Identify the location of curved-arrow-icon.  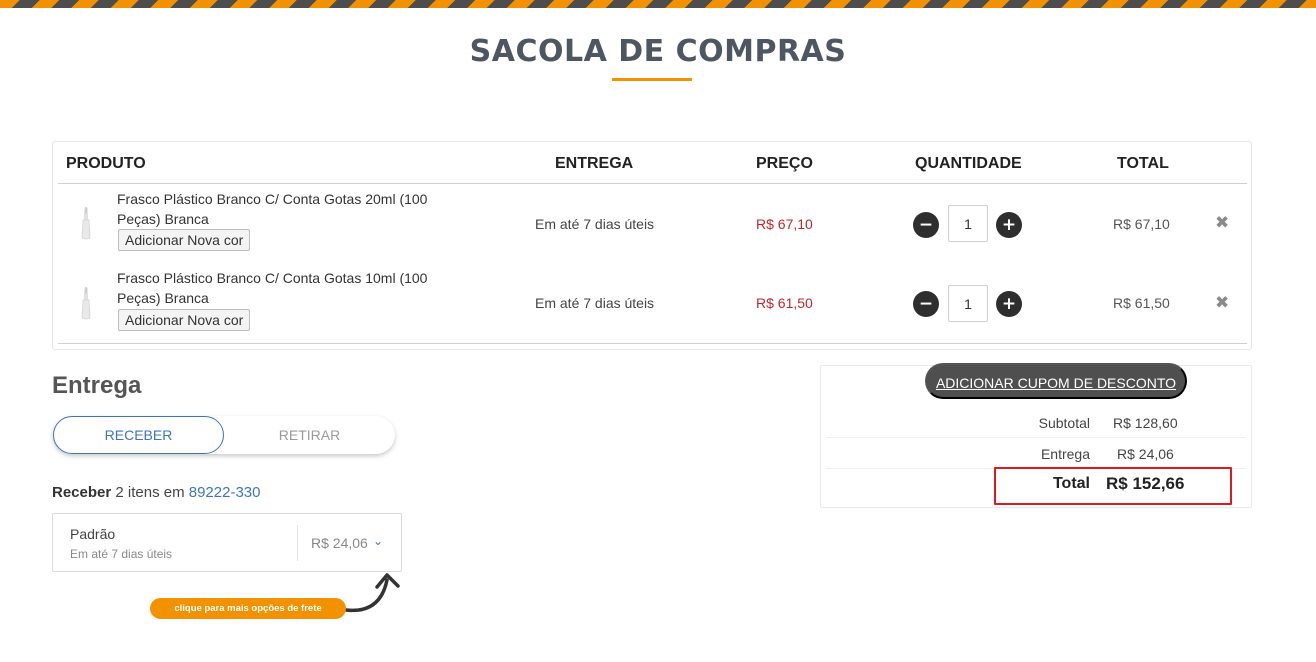
(372, 593).